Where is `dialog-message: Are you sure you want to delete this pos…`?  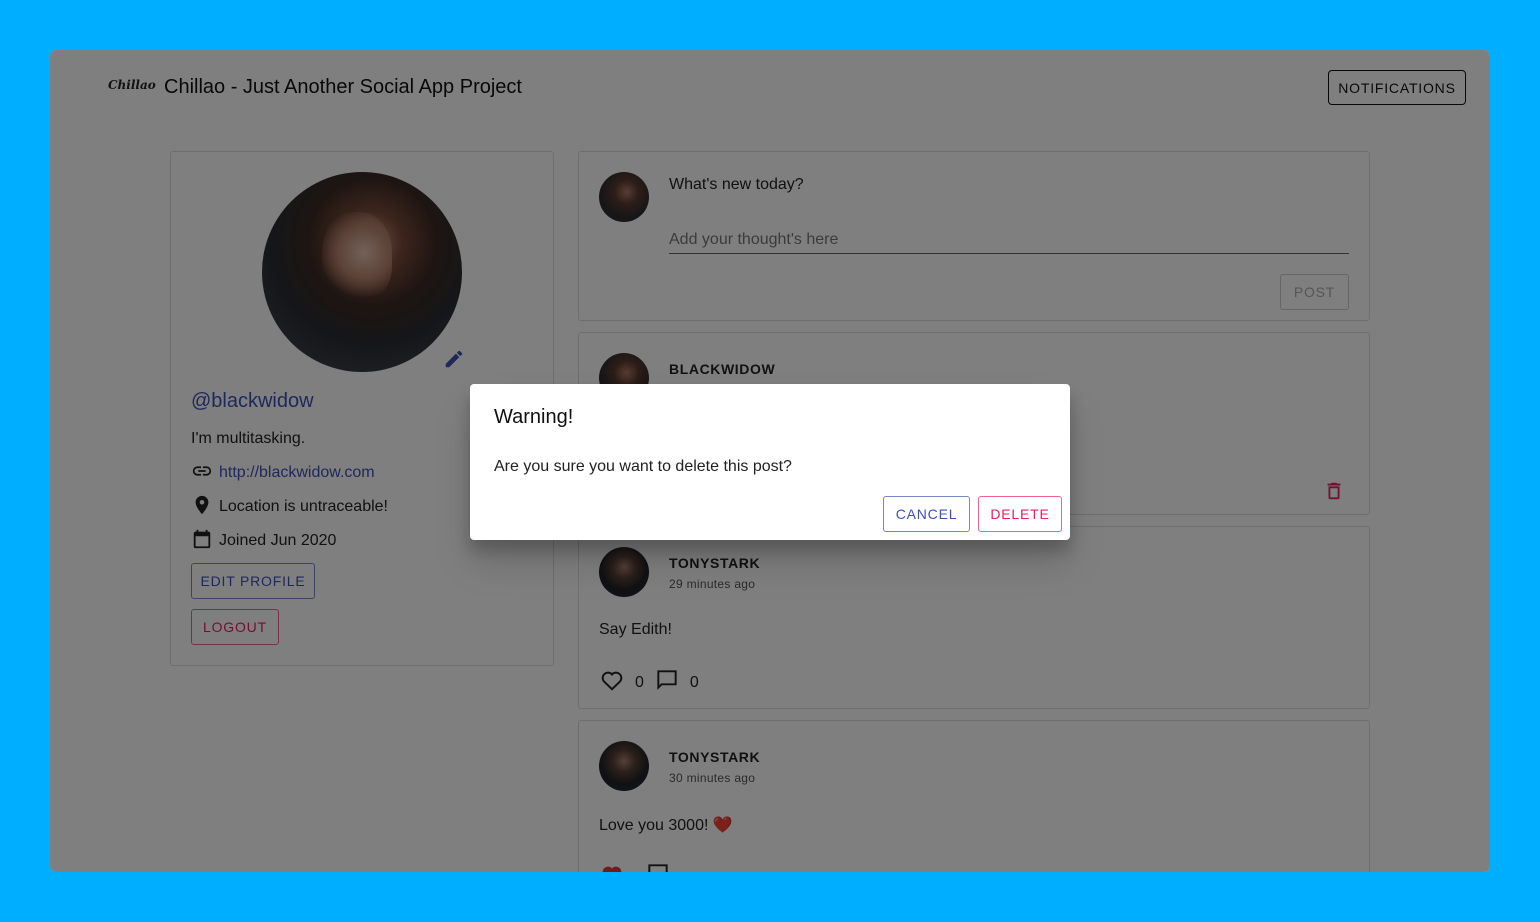 dialog-message: Are you sure you want to delete this pos… is located at coordinates (643, 466).